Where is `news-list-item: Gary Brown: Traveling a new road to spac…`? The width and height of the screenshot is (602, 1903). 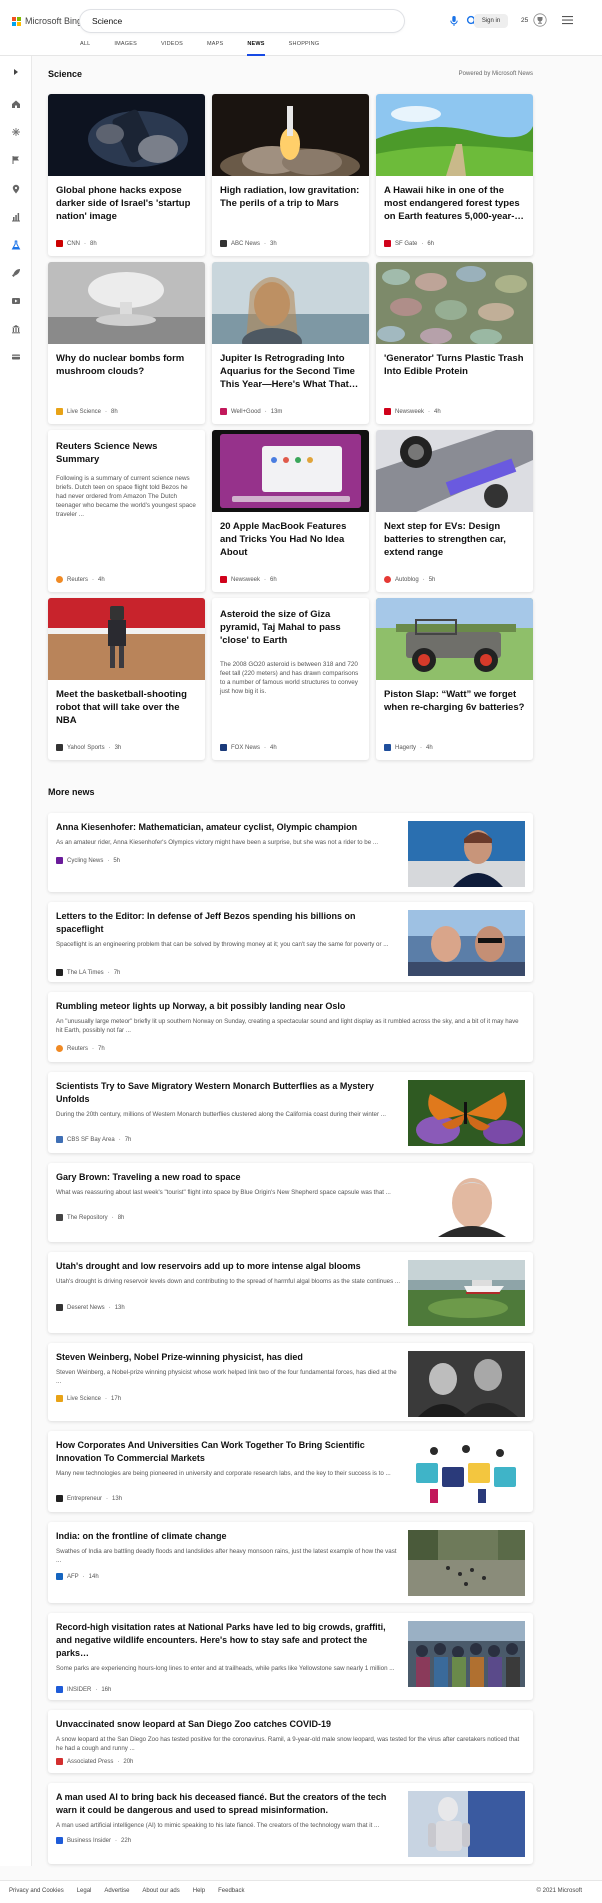
news-list-item: Gary Brown: Traveling a new road to spac… is located at coordinates (290, 1202).